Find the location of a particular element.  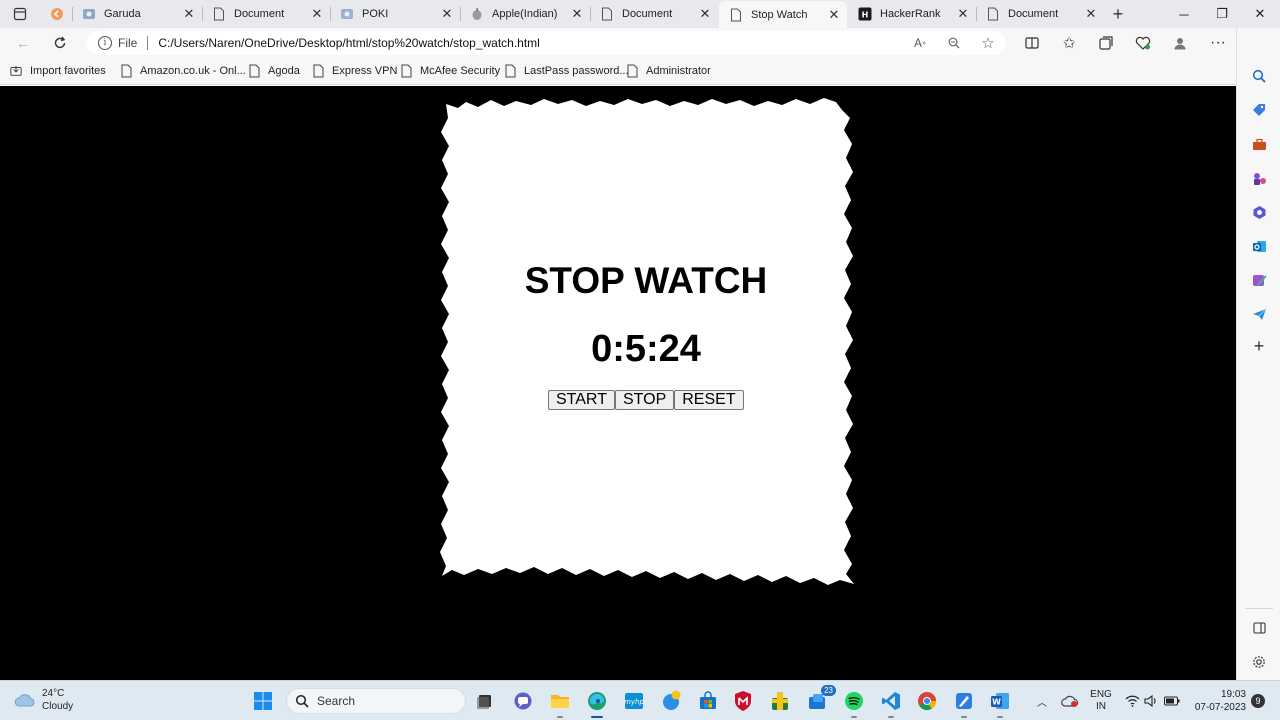

volume-button is located at coordinates (1151, 701).